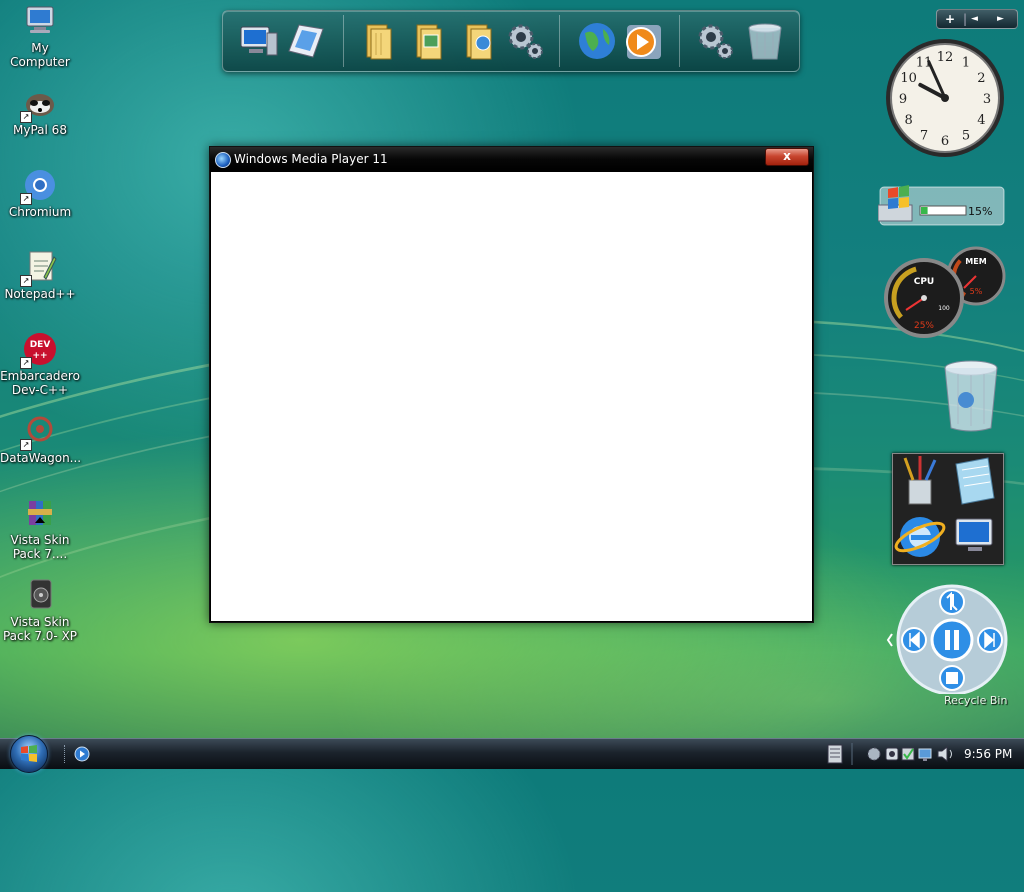 Image resolution: width=1024 pixels, height=892 pixels. I want to click on clock-numeral: 9, so click(903, 99).